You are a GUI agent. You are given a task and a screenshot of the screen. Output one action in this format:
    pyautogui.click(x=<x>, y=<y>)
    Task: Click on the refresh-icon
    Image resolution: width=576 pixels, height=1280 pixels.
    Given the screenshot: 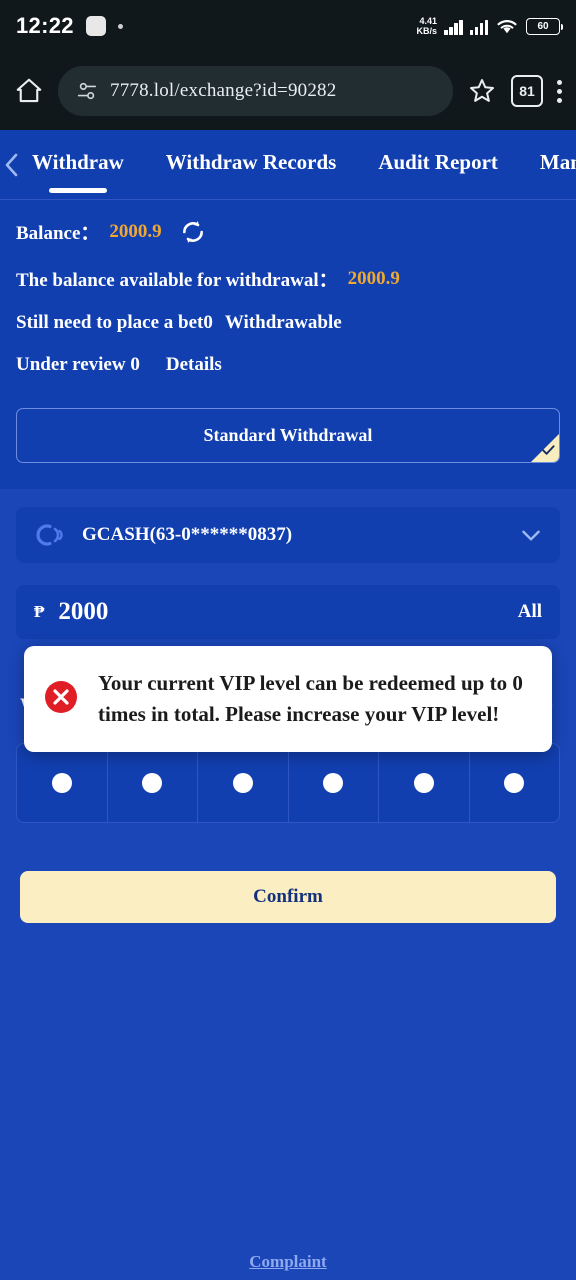 What is the action you would take?
    pyautogui.click(x=192, y=231)
    